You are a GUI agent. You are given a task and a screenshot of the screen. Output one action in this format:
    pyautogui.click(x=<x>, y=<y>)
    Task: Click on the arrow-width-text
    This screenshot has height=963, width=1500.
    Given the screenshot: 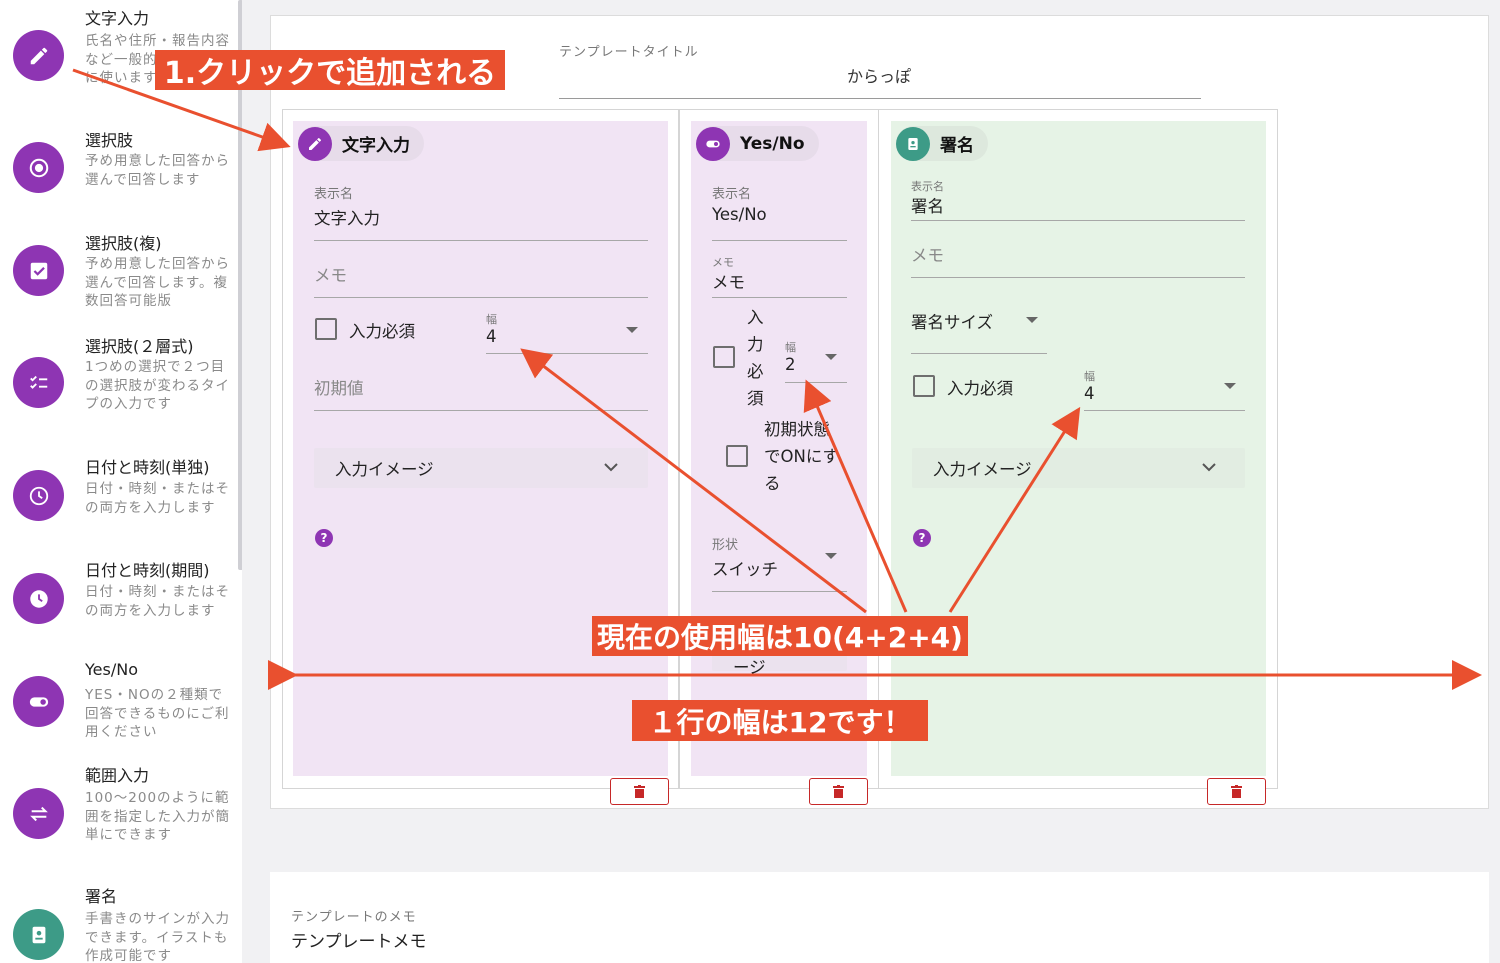 What is the action you would take?
    pyautogui.click(x=693, y=481)
    